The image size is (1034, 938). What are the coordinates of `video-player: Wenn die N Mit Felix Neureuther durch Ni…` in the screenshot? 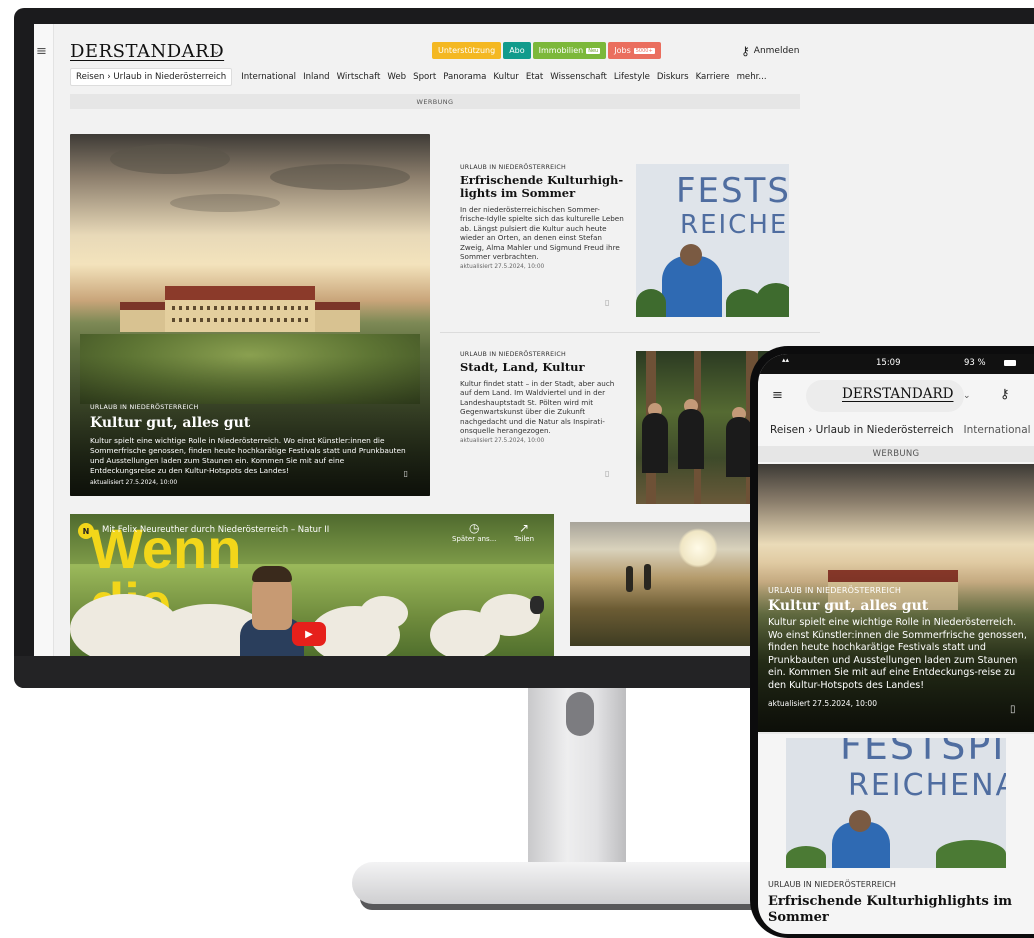 It's located at (312, 585).